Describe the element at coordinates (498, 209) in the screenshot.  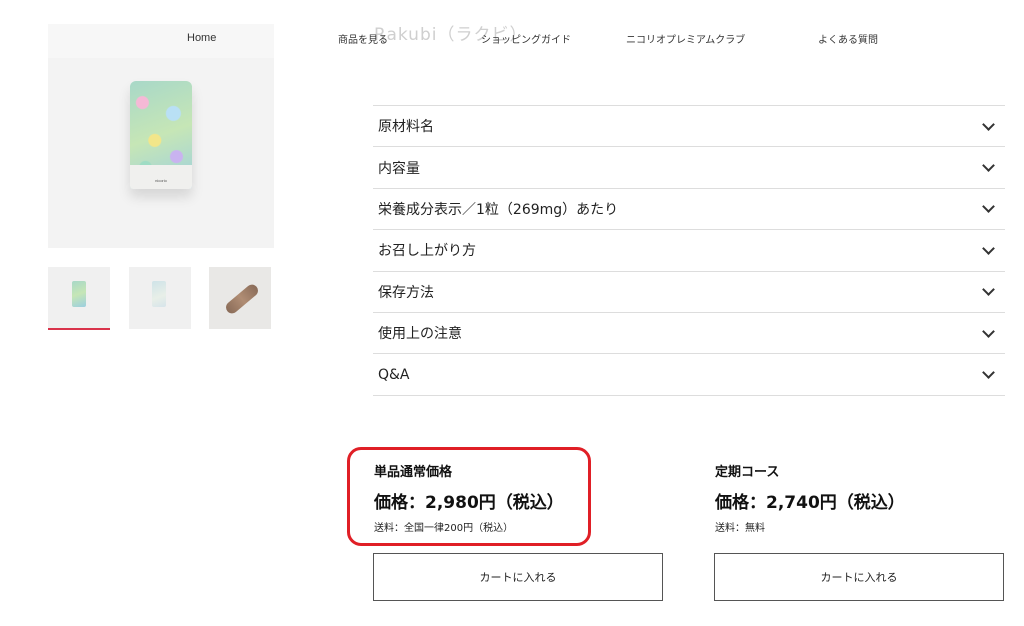
I see `accordion-label: 栄養成分表示／1粒（269mg）あたり` at that location.